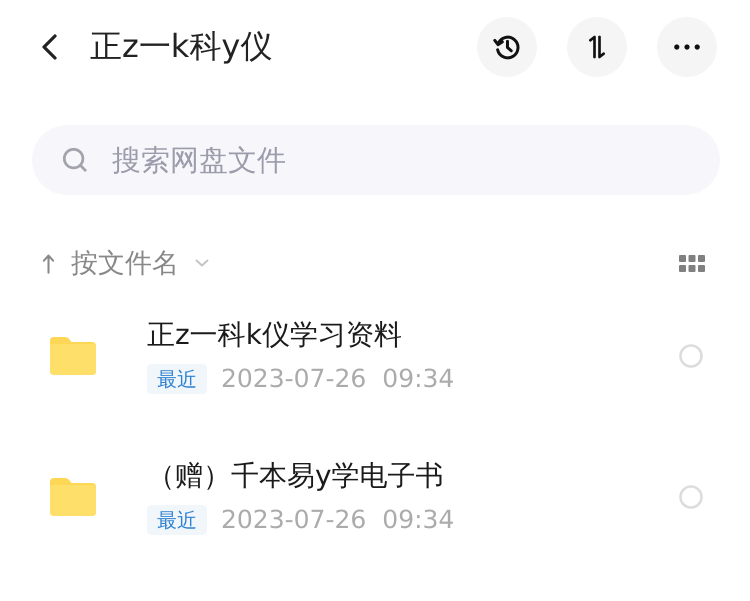 The image size is (750, 601). What do you see at coordinates (275, 335) in the screenshot?
I see `file-name: 正z一科k仪学习资料` at bounding box center [275, 335].